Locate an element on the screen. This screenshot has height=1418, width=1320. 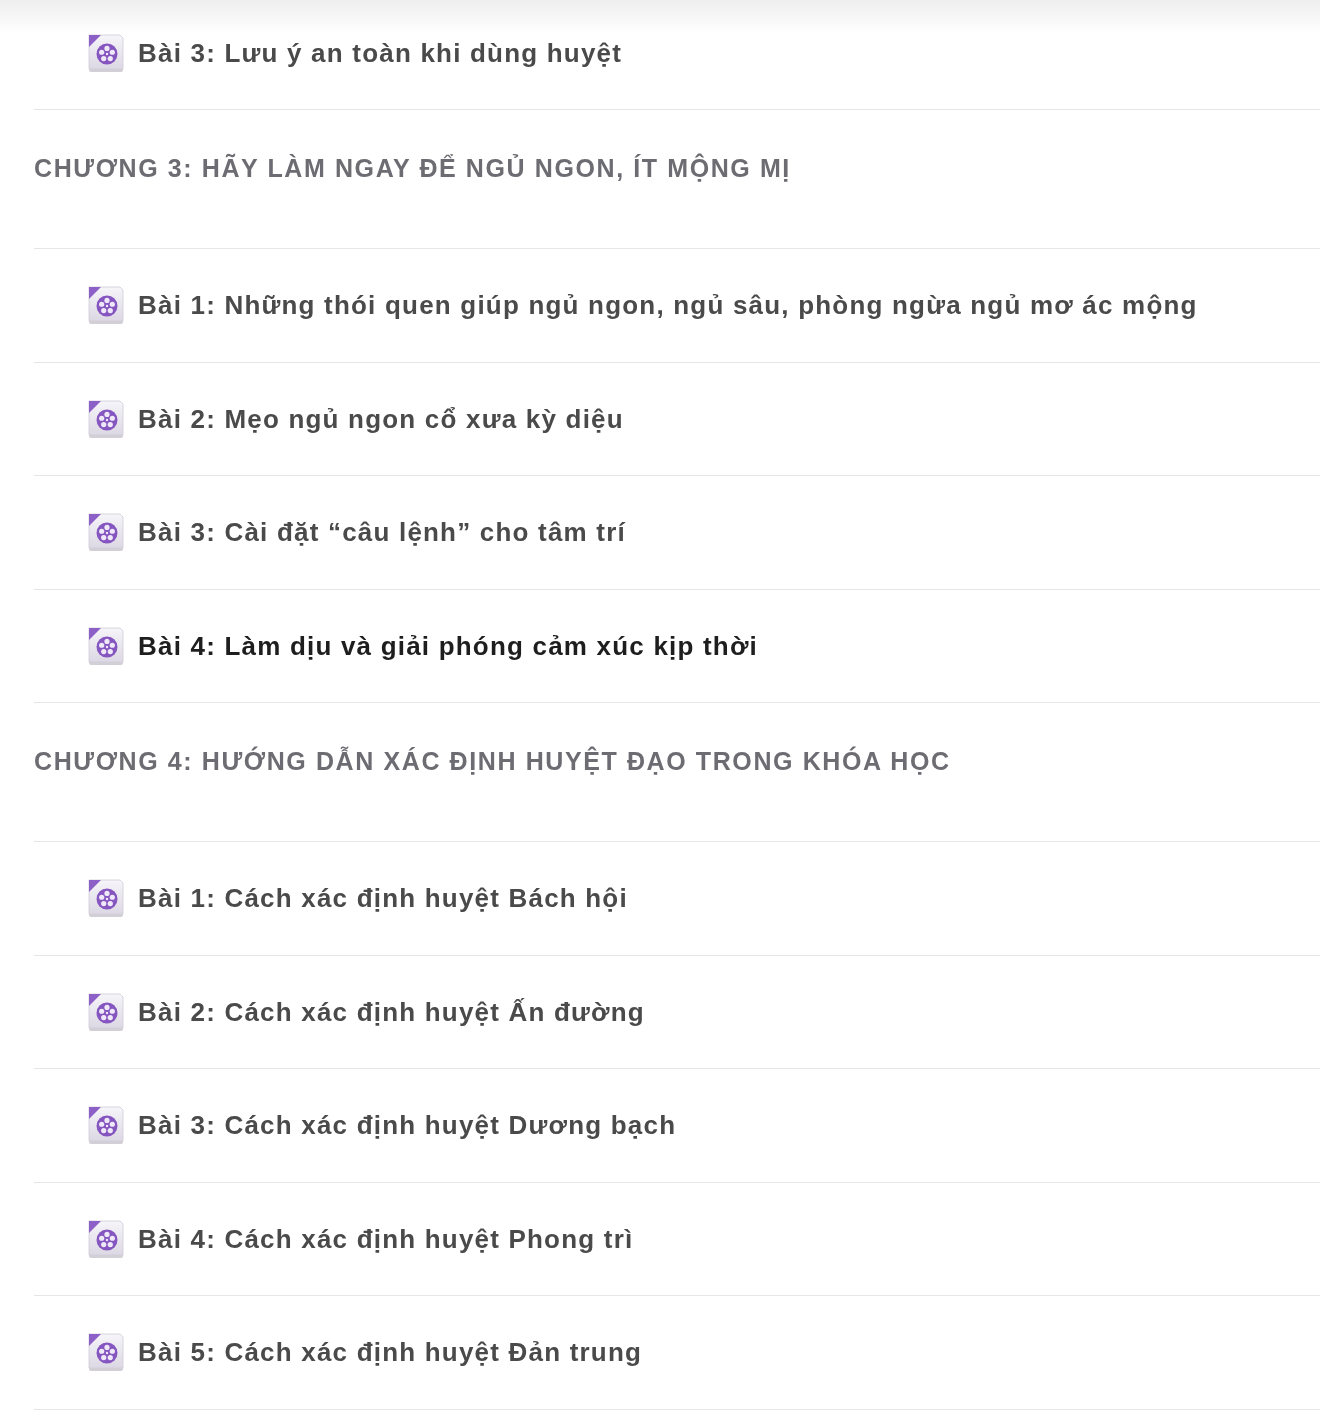
lesson-link: Bài 2: Cách xác định huyệt Ấn đường is located at coordinates (391, 1011).